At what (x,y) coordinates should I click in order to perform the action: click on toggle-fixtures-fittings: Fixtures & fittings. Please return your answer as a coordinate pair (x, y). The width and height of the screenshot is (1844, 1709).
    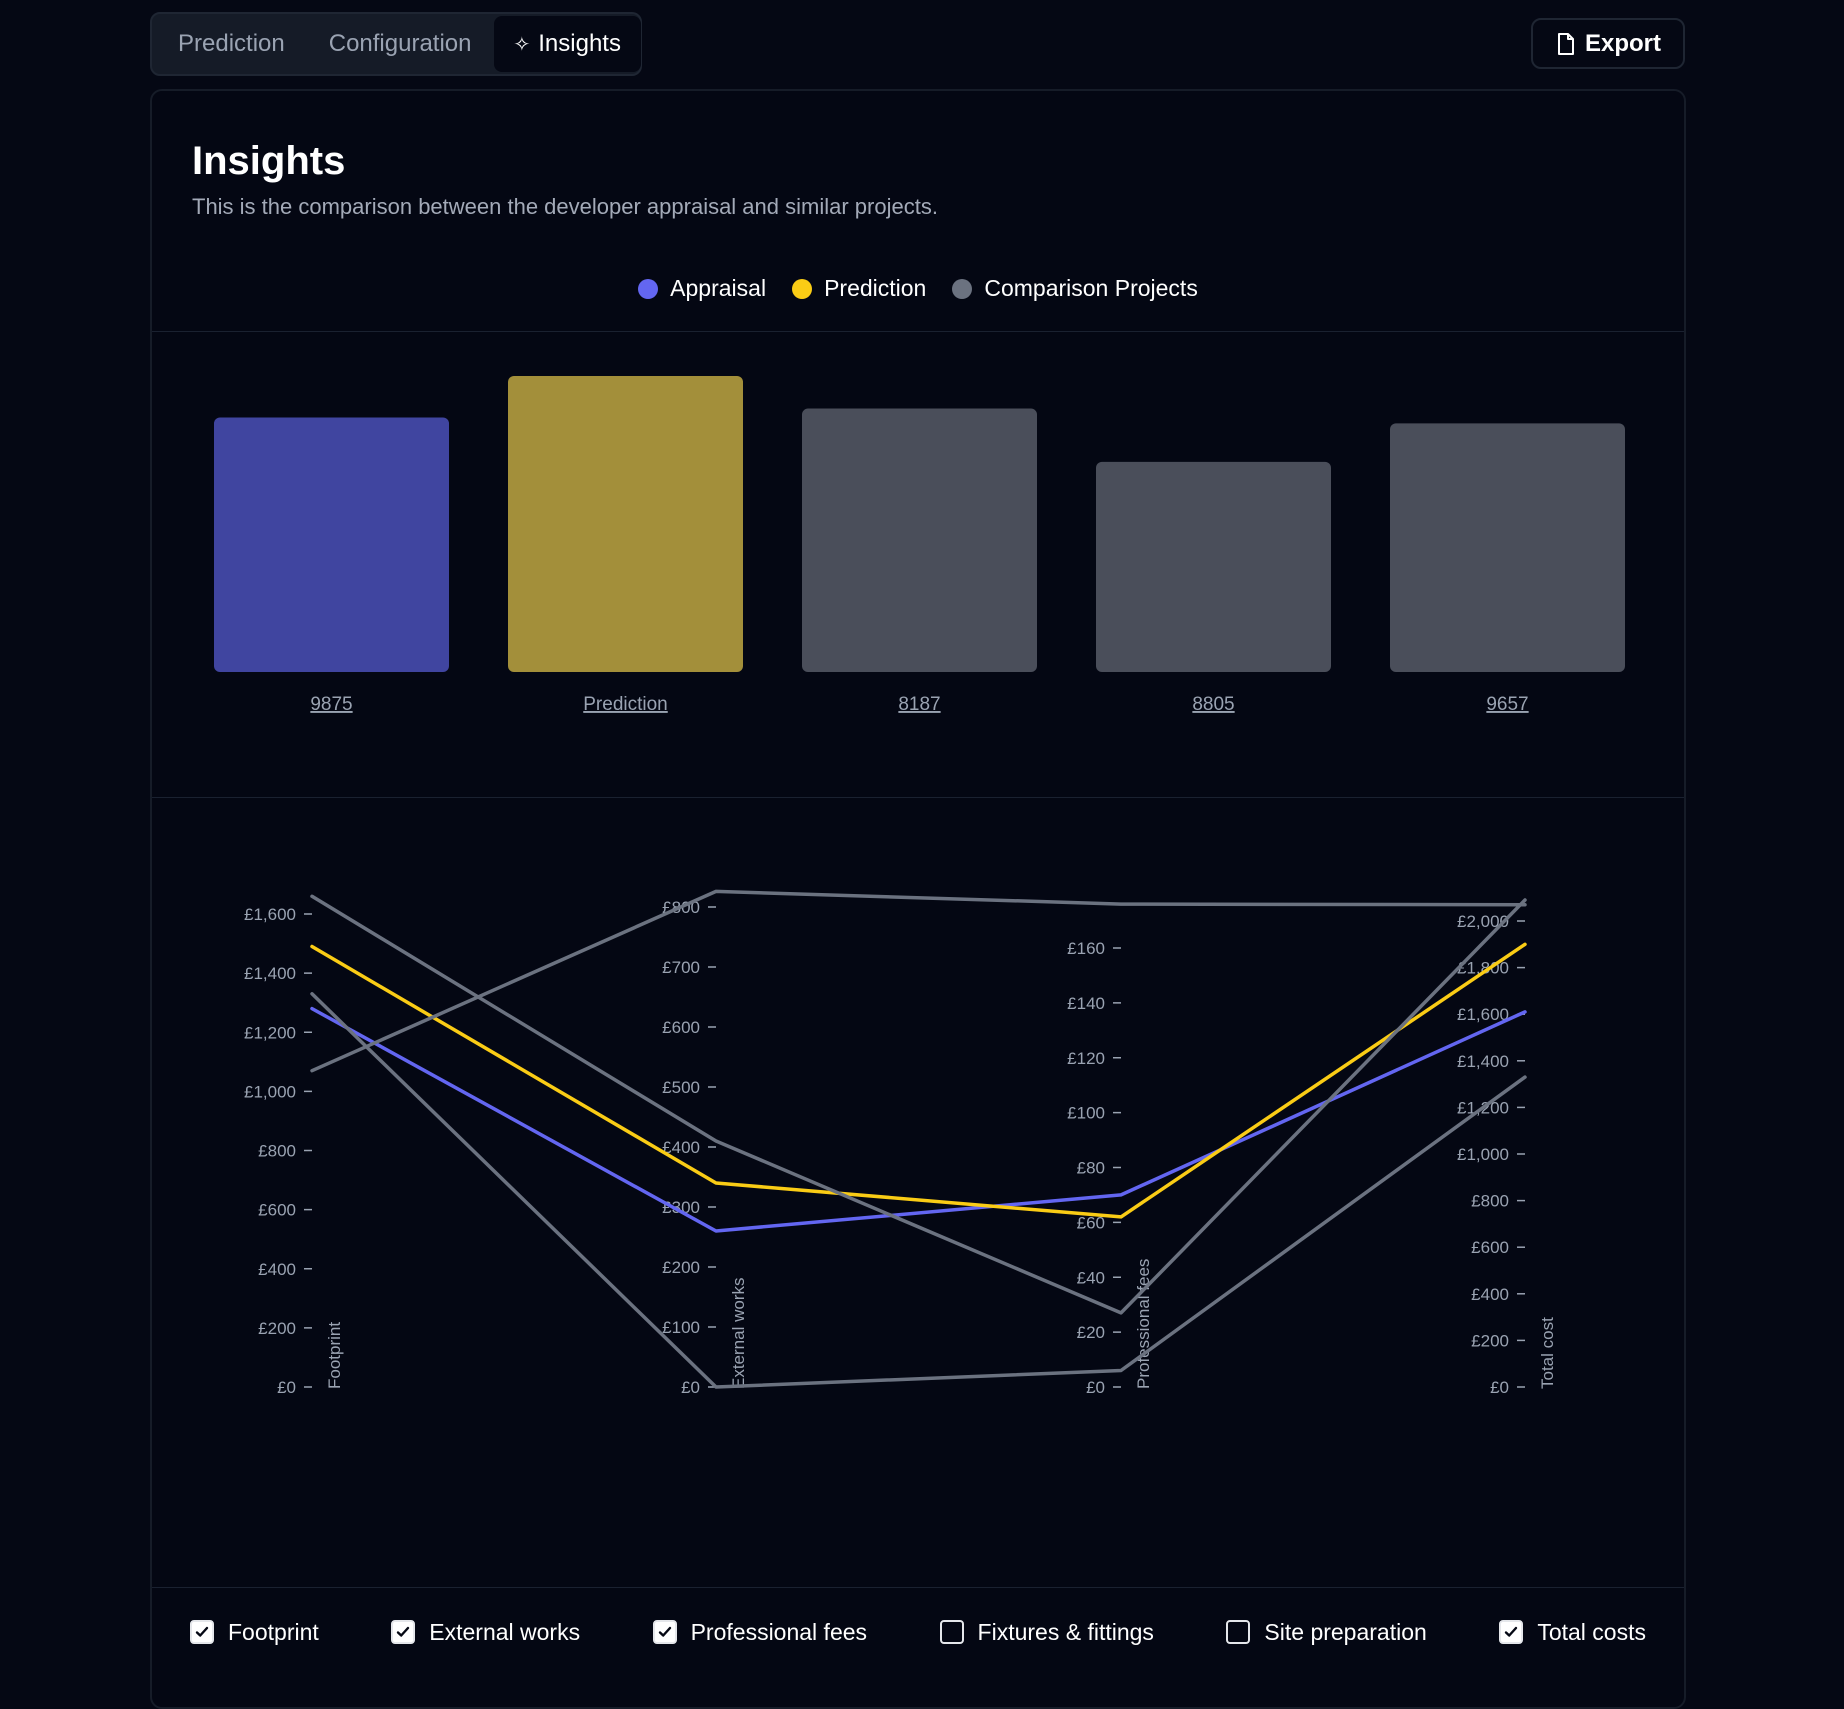
    Looking at the image, I should click on (1046, 1632).